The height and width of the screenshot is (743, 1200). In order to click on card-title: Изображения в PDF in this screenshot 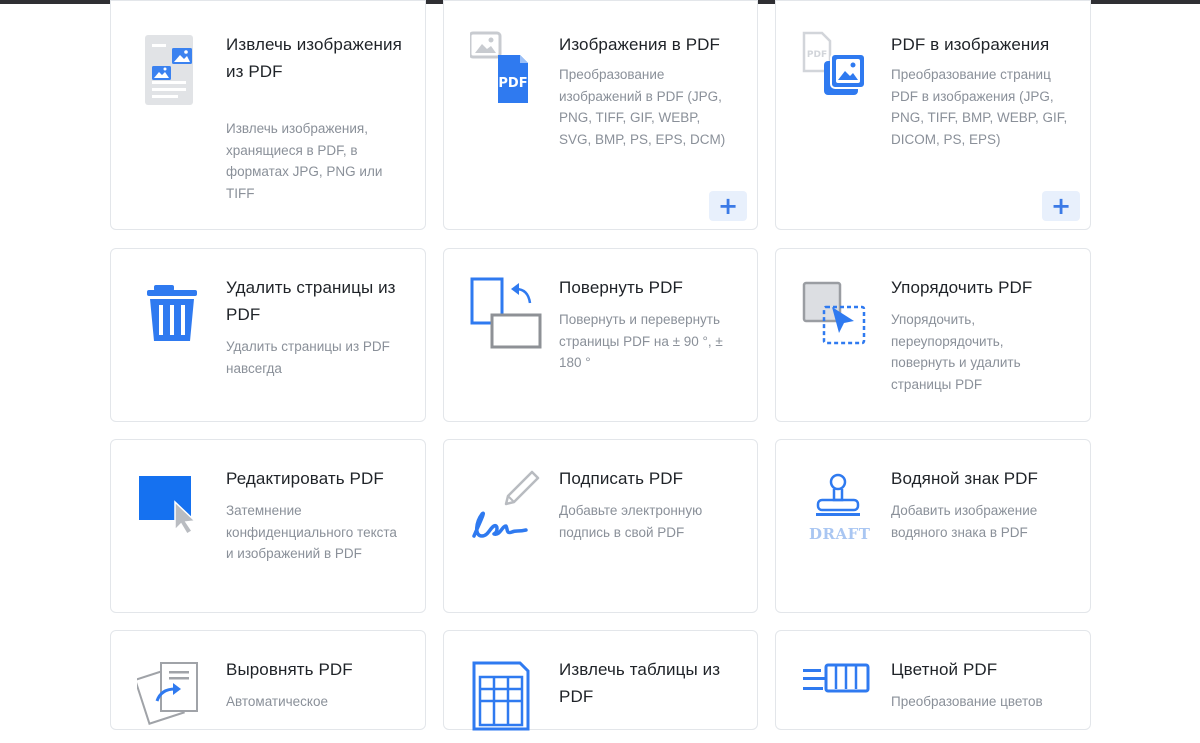, I will do `click(640, 44)`.